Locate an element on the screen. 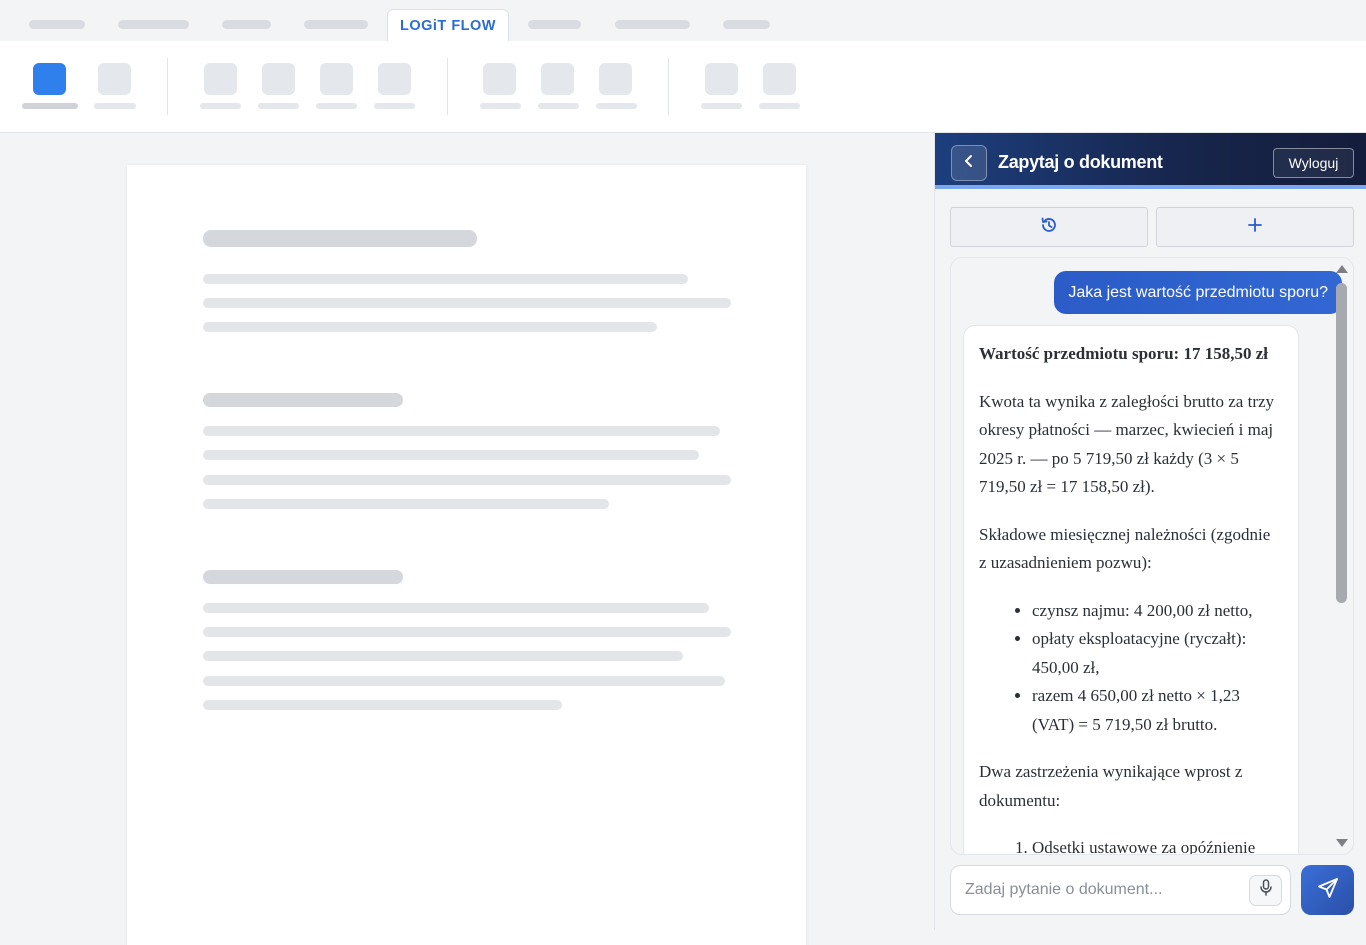  history-icon is located at coordinates (1049, 227).